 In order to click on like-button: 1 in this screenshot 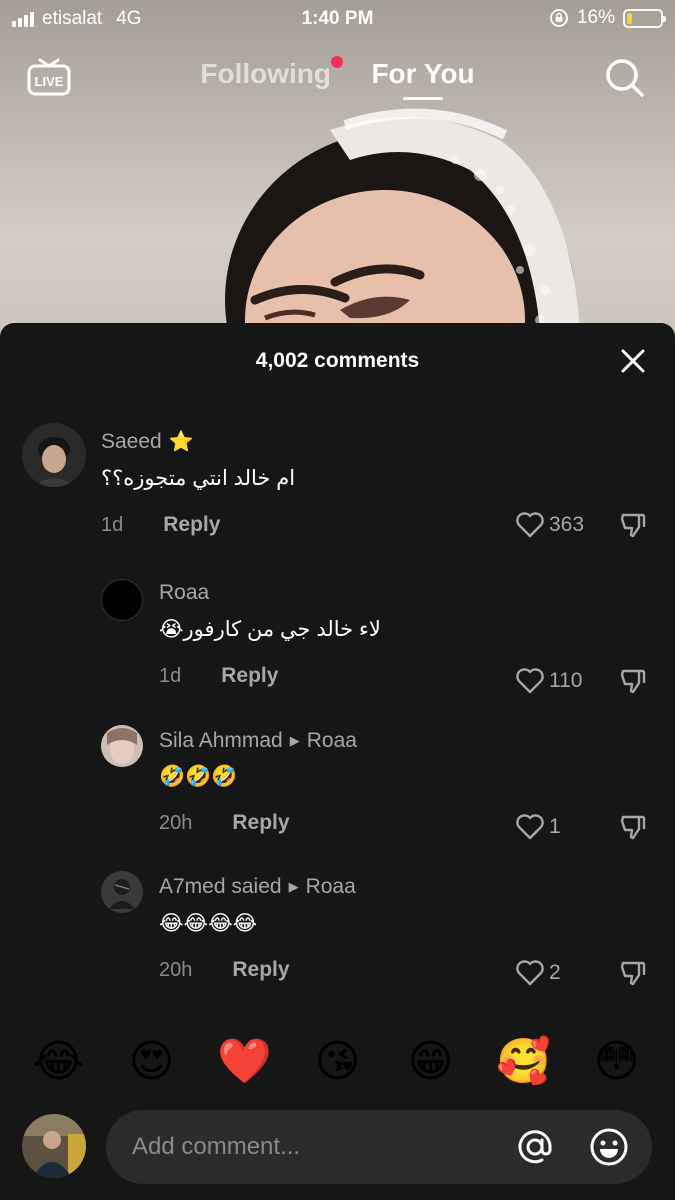, I will do `click(560, 827)`.